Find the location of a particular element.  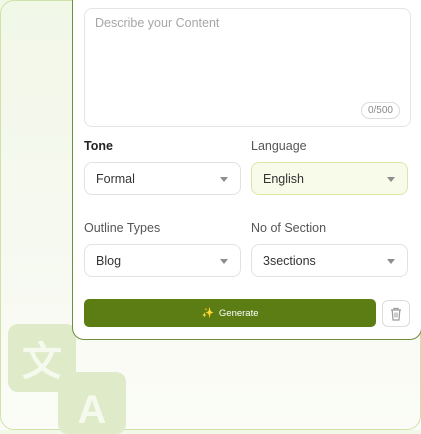

tone-select: Formal is located at coordinates (162, 178).